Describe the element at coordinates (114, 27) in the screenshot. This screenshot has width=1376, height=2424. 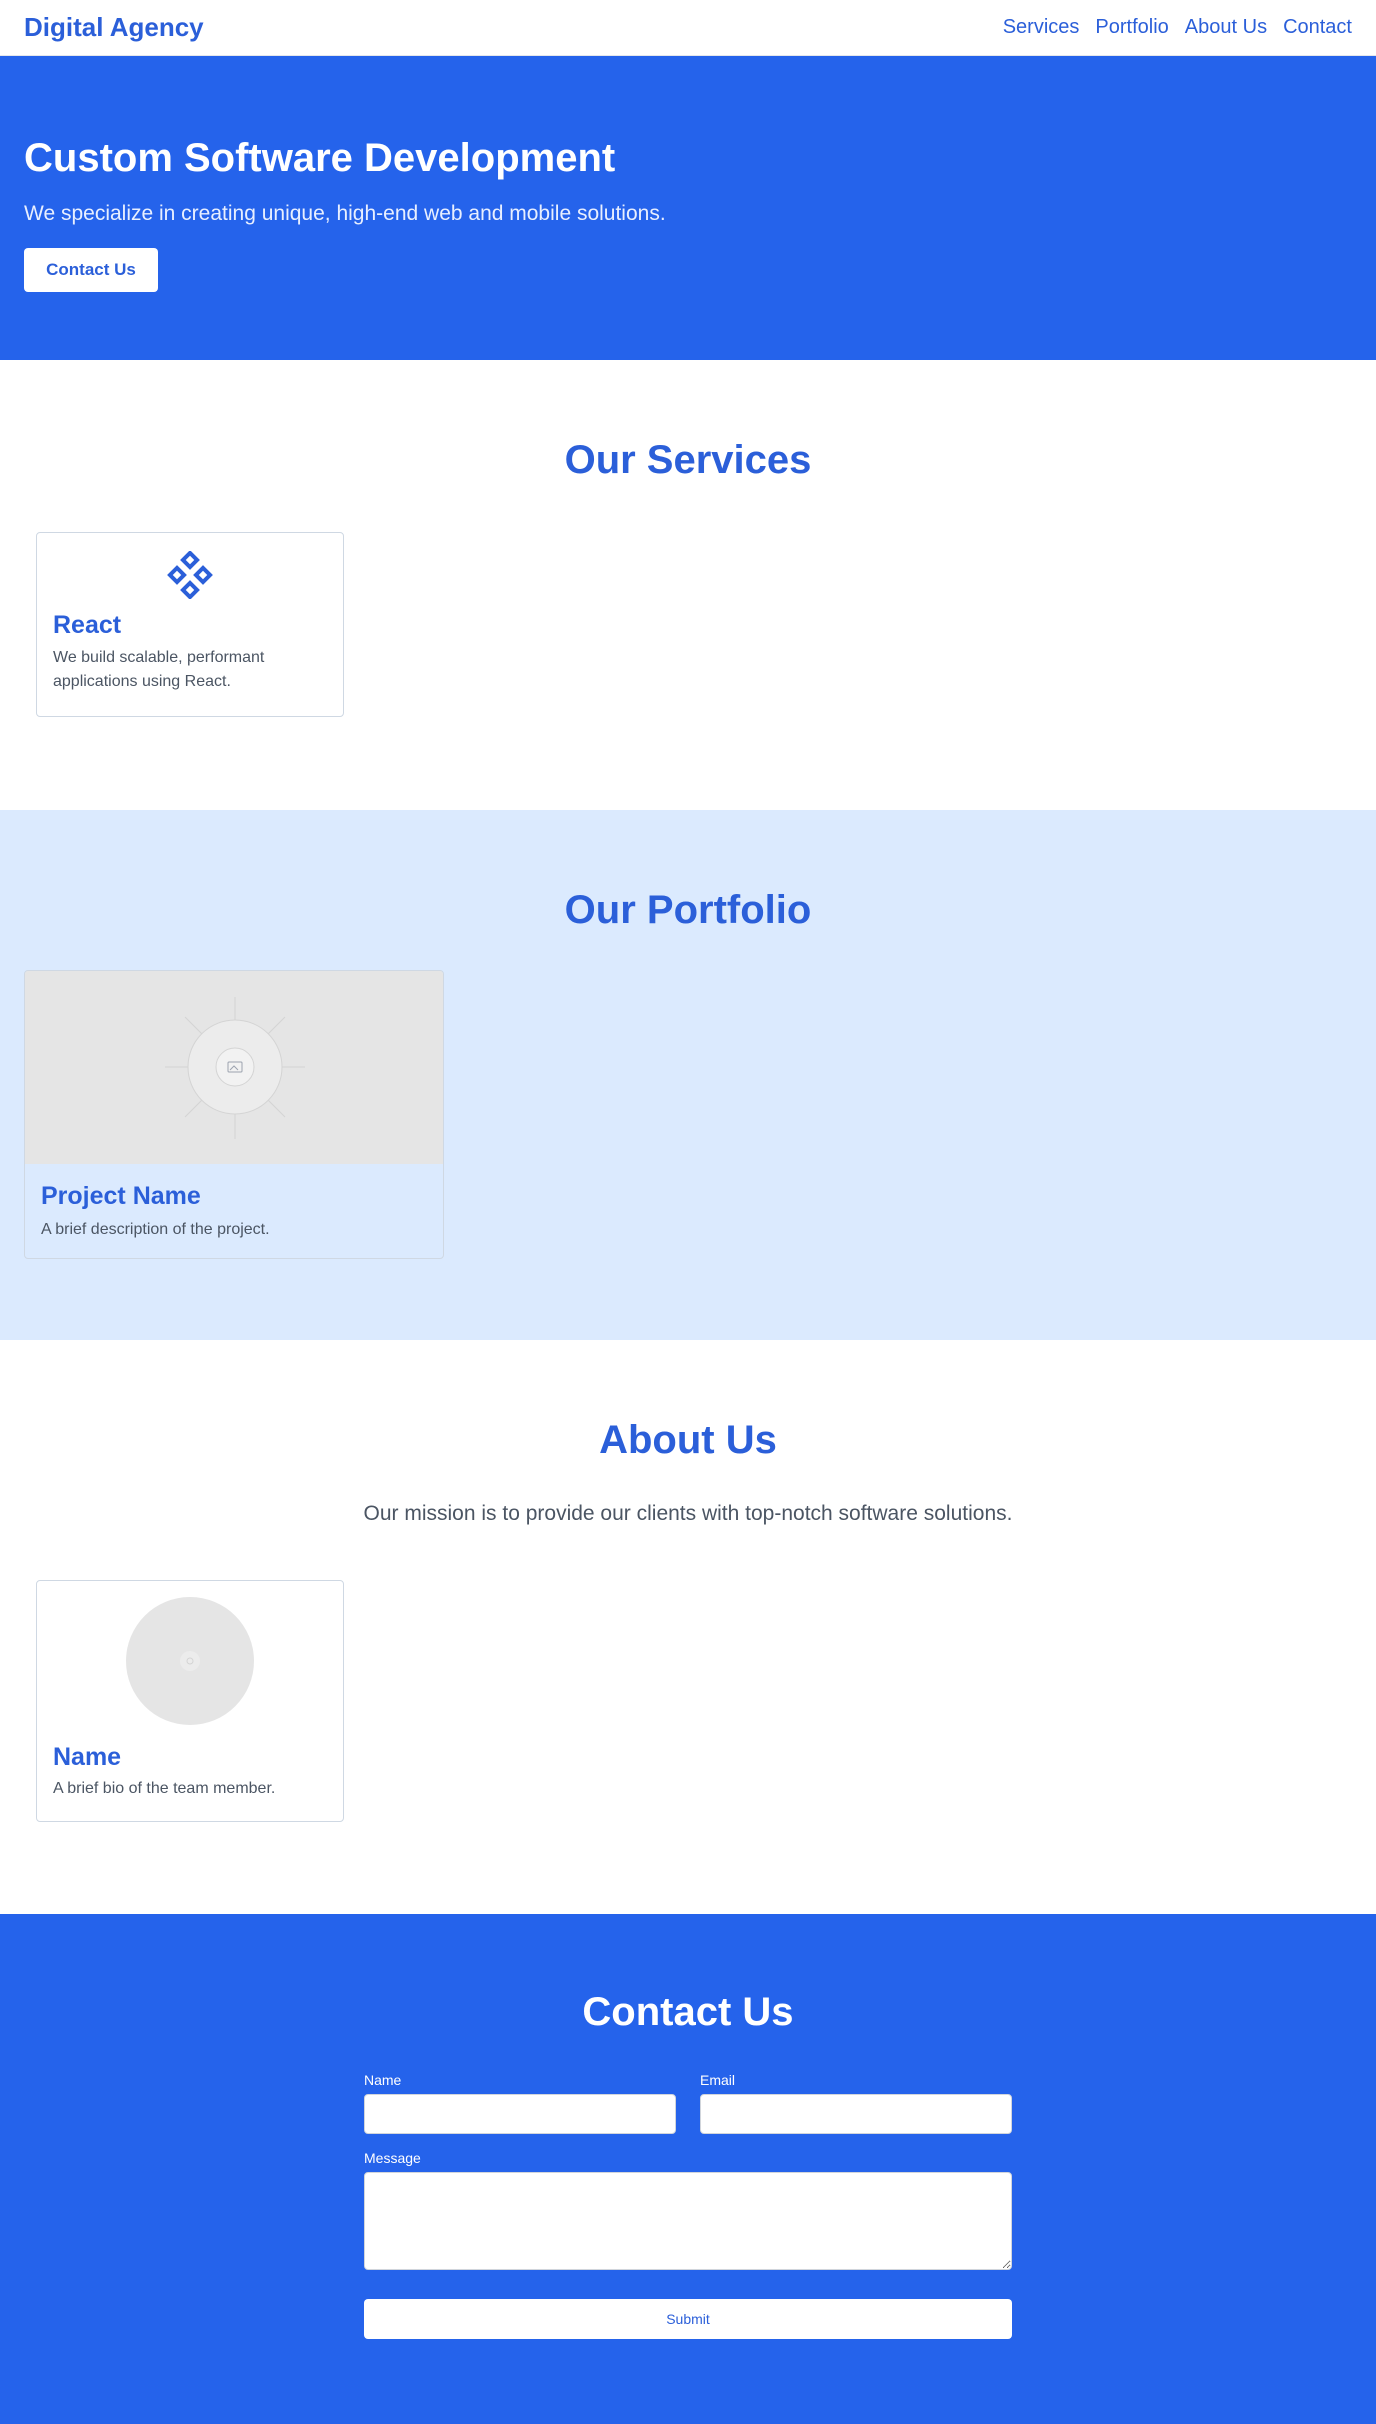
I see `brand-logo: Digital Agency` at that location.